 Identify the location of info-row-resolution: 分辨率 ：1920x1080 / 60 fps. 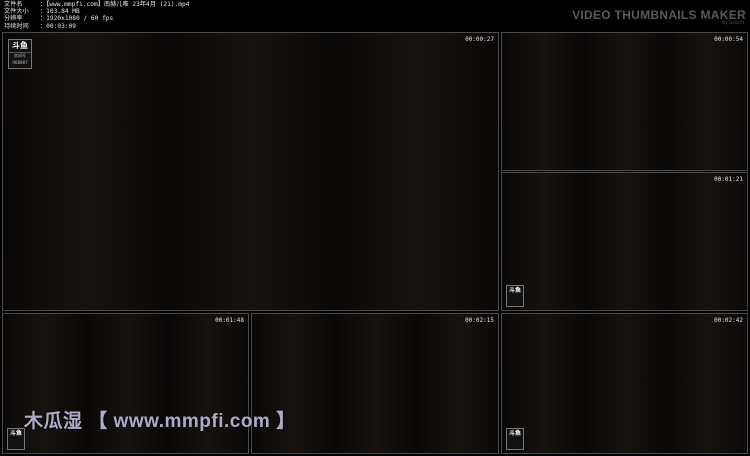
(96, 18).